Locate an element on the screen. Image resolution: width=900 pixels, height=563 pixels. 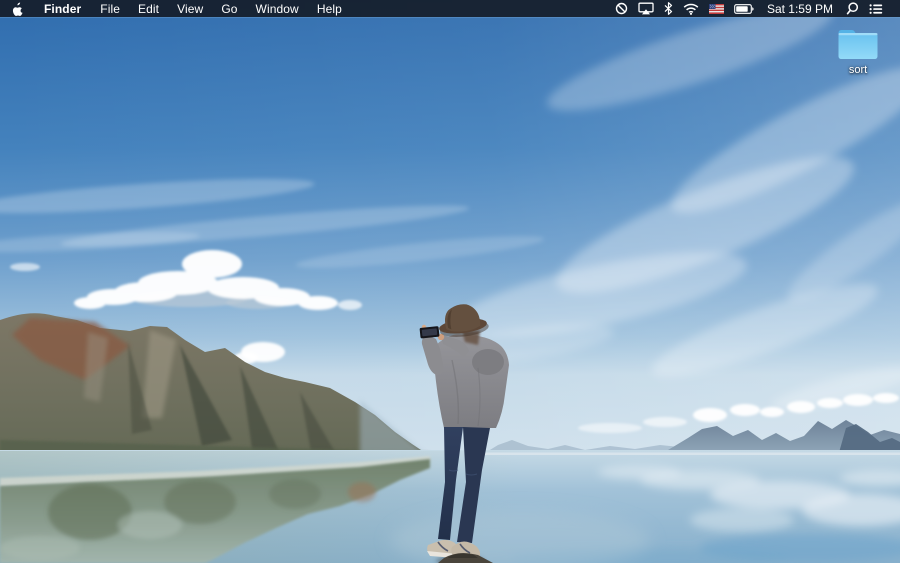
menu-bar-clock: Sat 1:59 PM is located at coordinates (800, 8).